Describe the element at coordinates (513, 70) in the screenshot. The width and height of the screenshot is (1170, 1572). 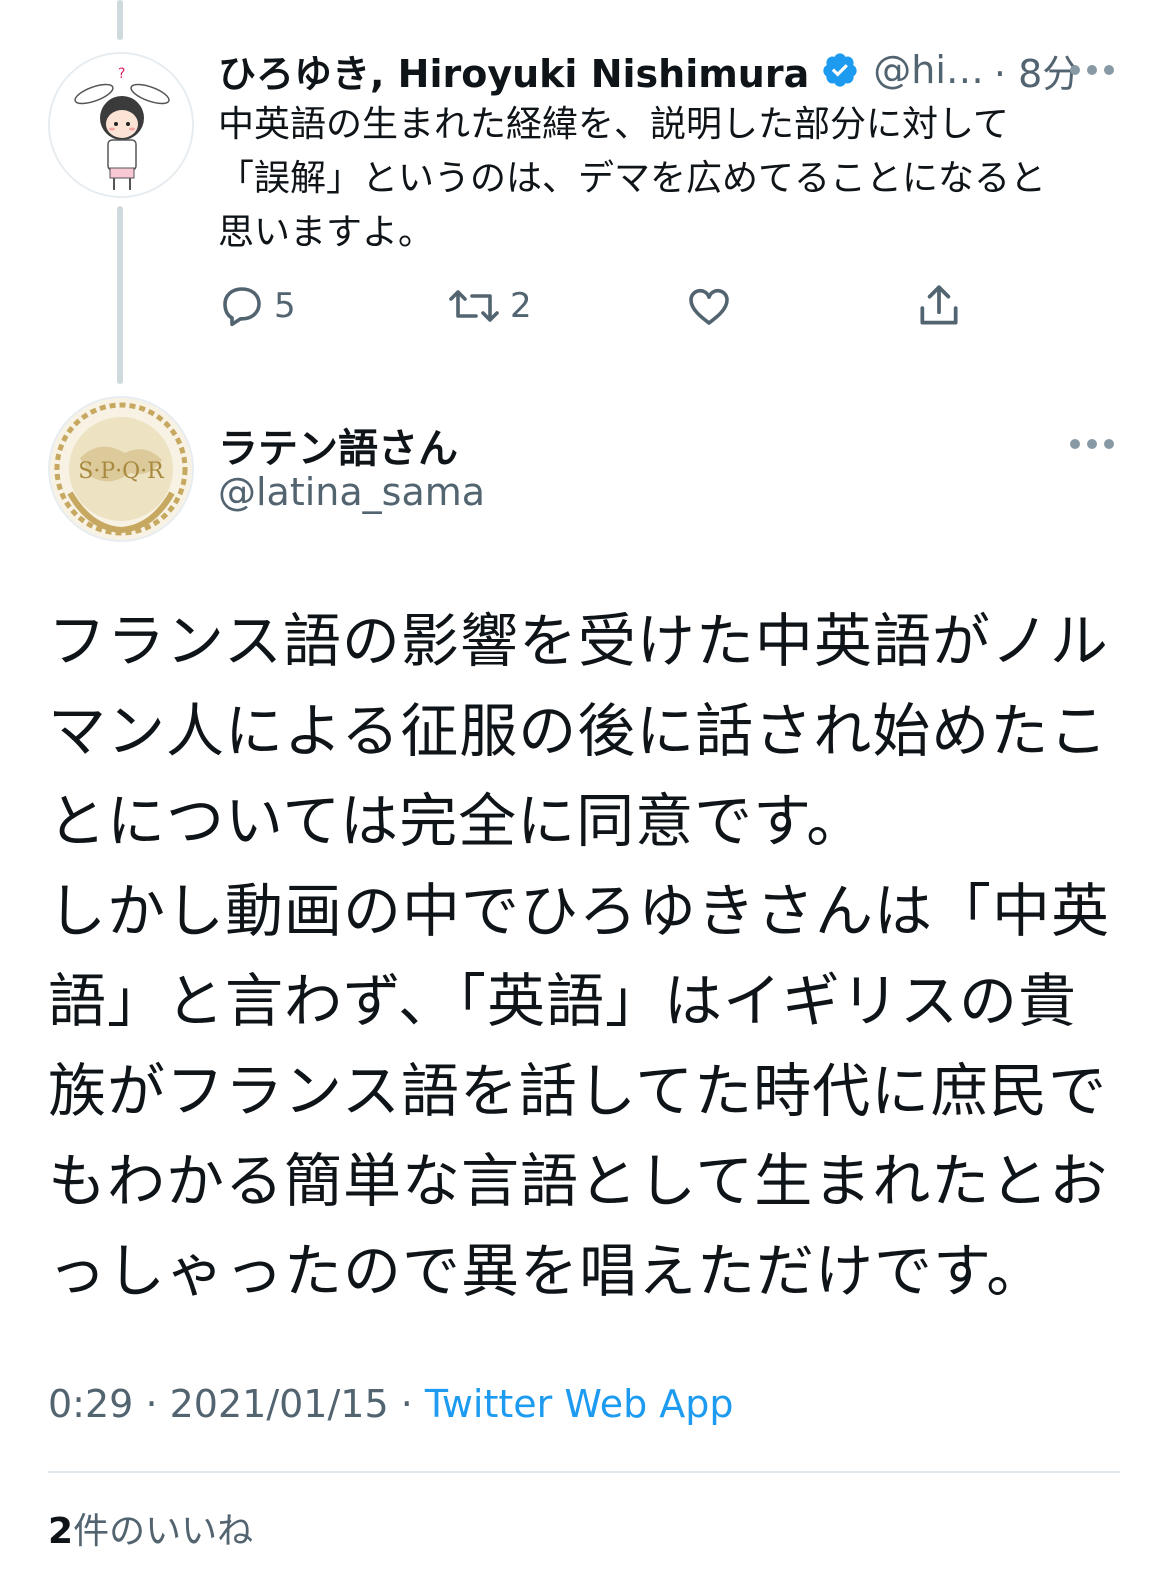
I see `reply-display-name: ひろゆき, Hiroyuki Nishimura` at that location.